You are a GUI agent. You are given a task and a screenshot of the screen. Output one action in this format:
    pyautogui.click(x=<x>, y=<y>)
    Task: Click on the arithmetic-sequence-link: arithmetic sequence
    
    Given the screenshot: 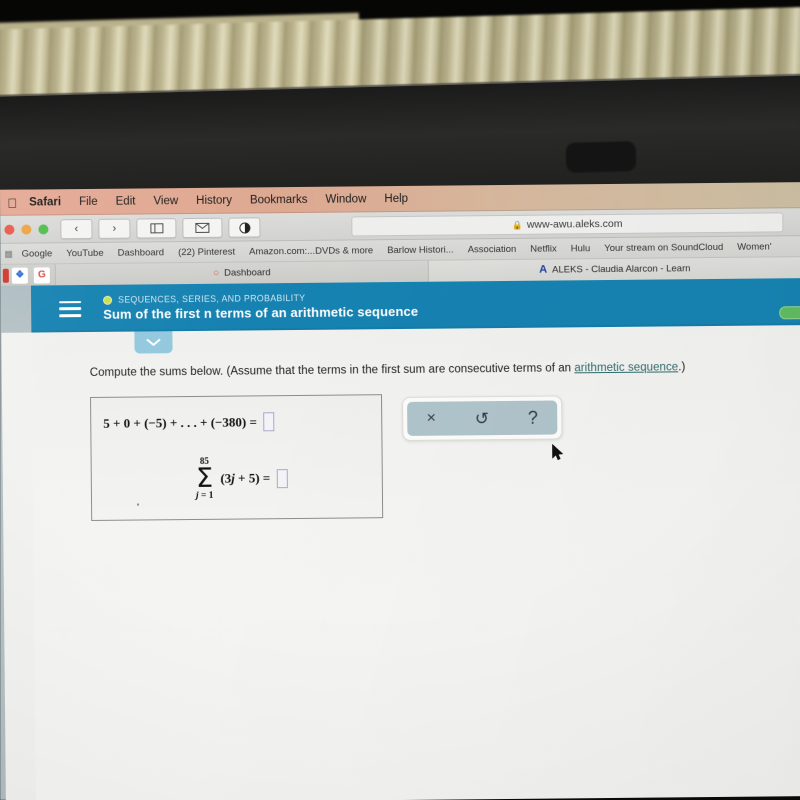 What is the action you would take?
    pyautogui.click(x=626, y=367)
    